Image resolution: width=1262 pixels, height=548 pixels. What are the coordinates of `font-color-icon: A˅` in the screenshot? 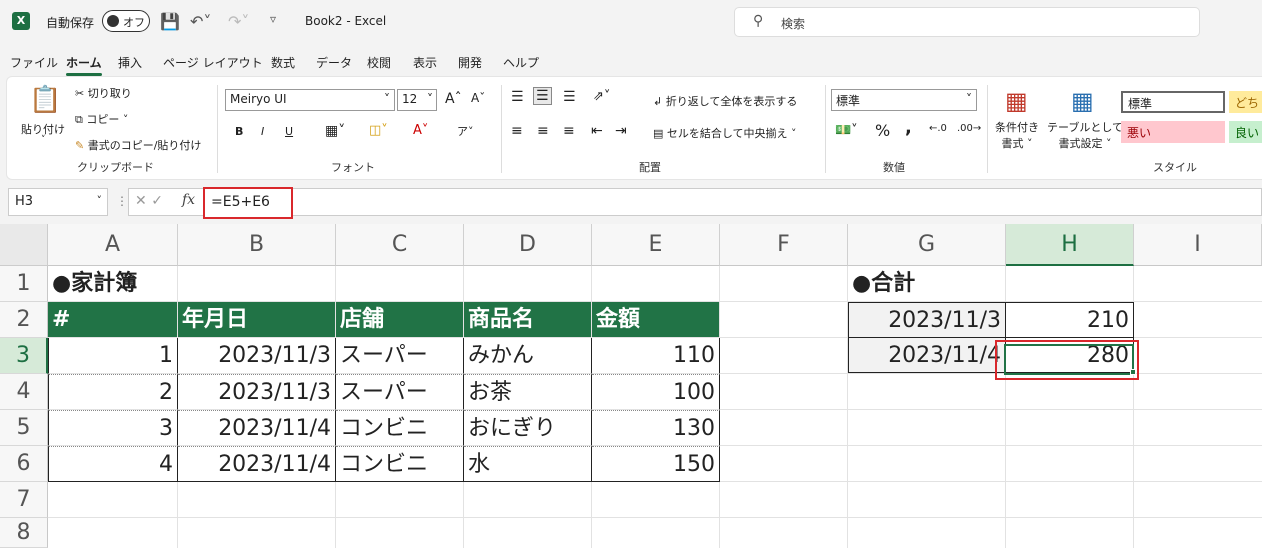 It's located at (420, 130).